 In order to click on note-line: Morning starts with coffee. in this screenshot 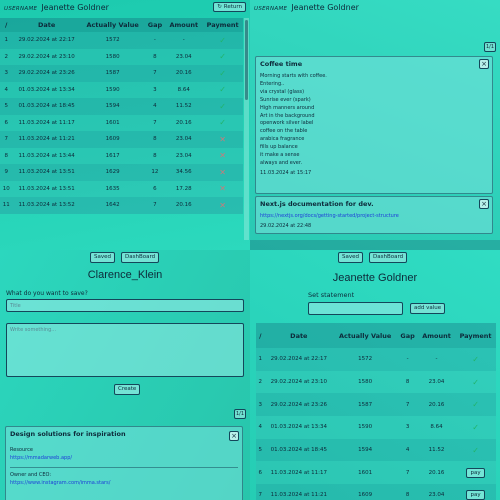, I will do `click(293, 76)`.